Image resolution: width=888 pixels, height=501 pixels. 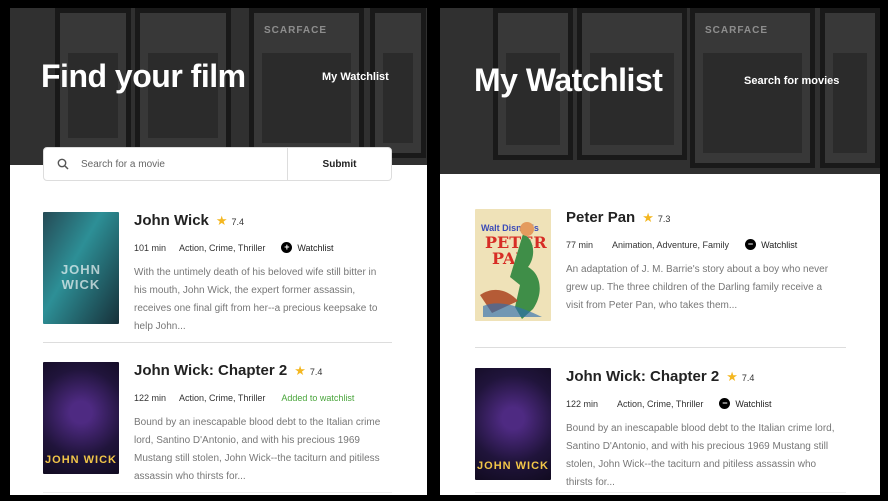 What do you see at coordinates (318, 397) in the screenshot?
I see `added-to-watchlist-status: Added to watchlist` at bounding box center [318, 397].